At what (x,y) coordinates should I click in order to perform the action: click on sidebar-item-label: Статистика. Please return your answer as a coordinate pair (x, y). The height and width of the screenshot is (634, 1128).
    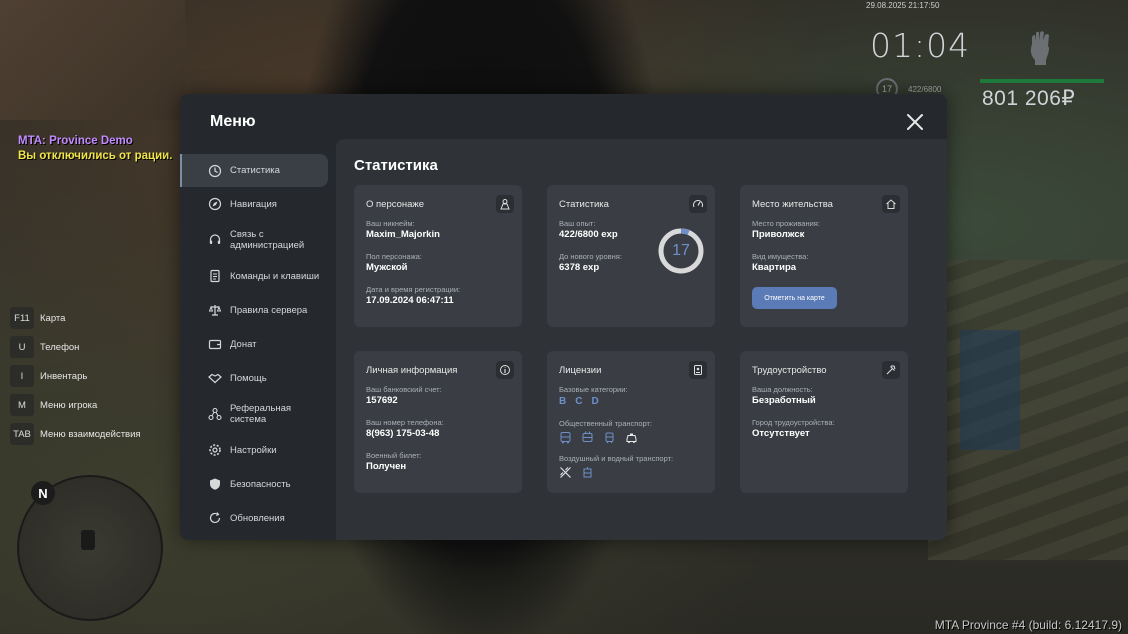
    Looking at the image, I should click on (255, 170).